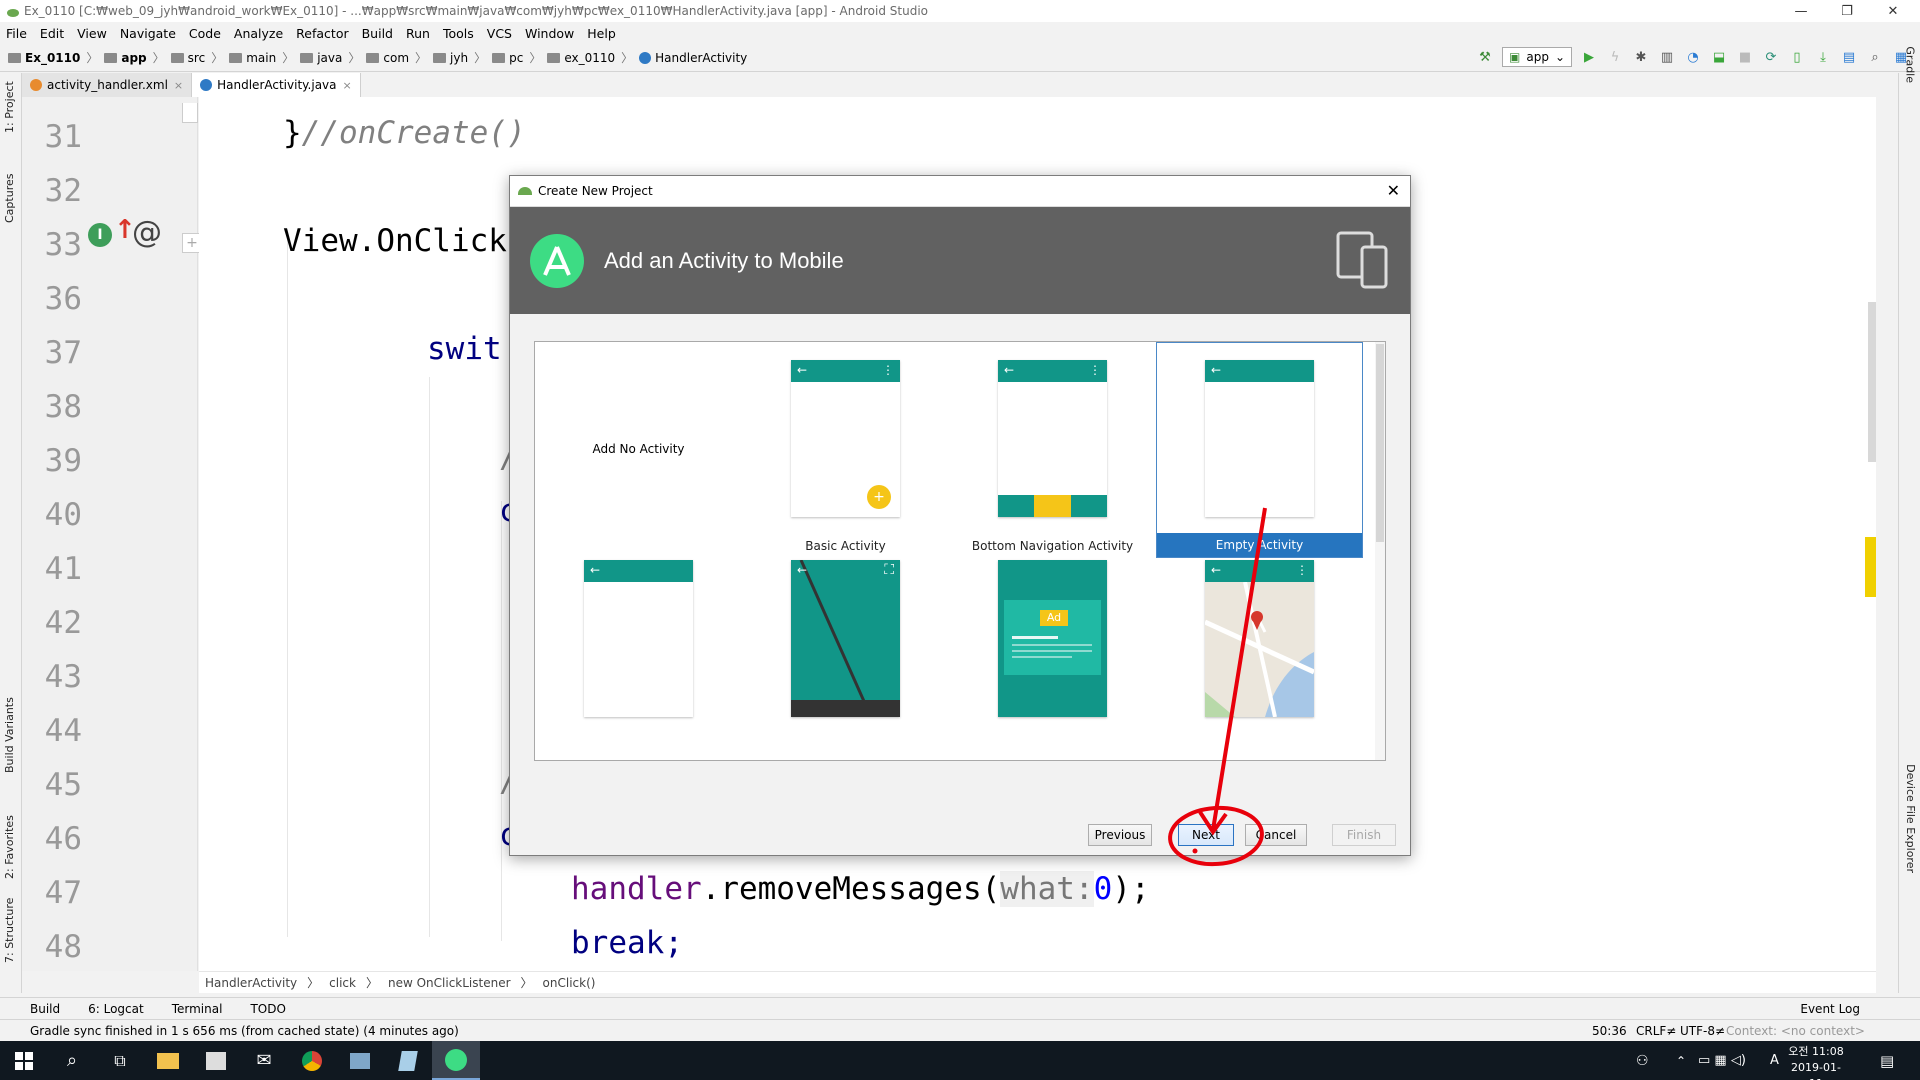 The image size is (1920, 1080). What do you see at coordinates (549, 33) in the screenshot?
I see `menu-window: Window` at bounding box center [549, 33].